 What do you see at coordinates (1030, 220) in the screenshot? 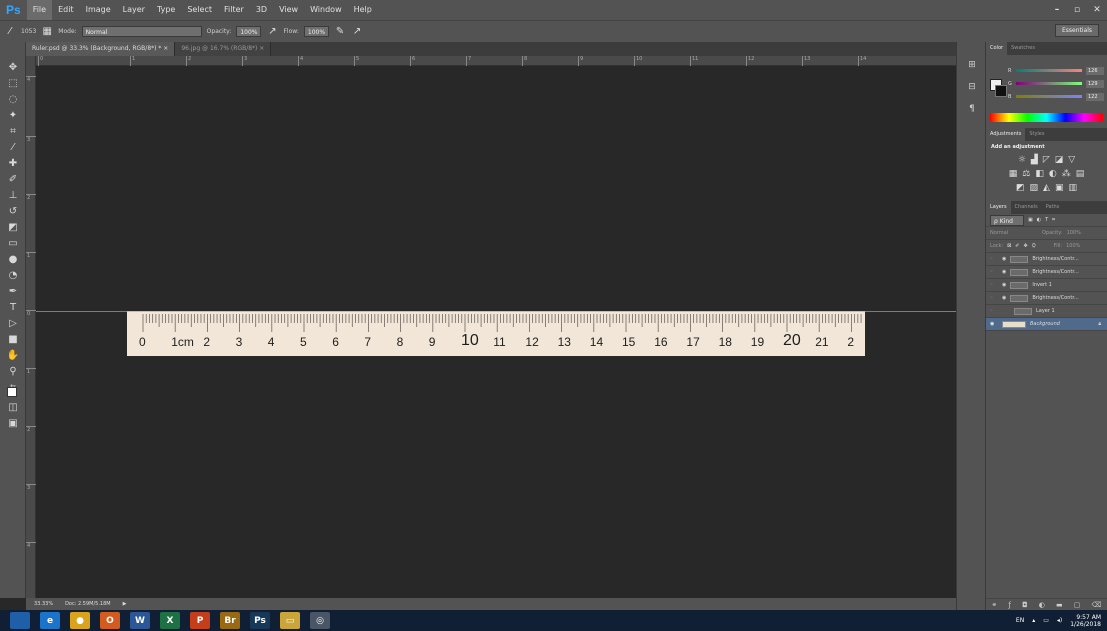
I see `filter-pixel-icon: ▣` at bounding box center [1030, 220].